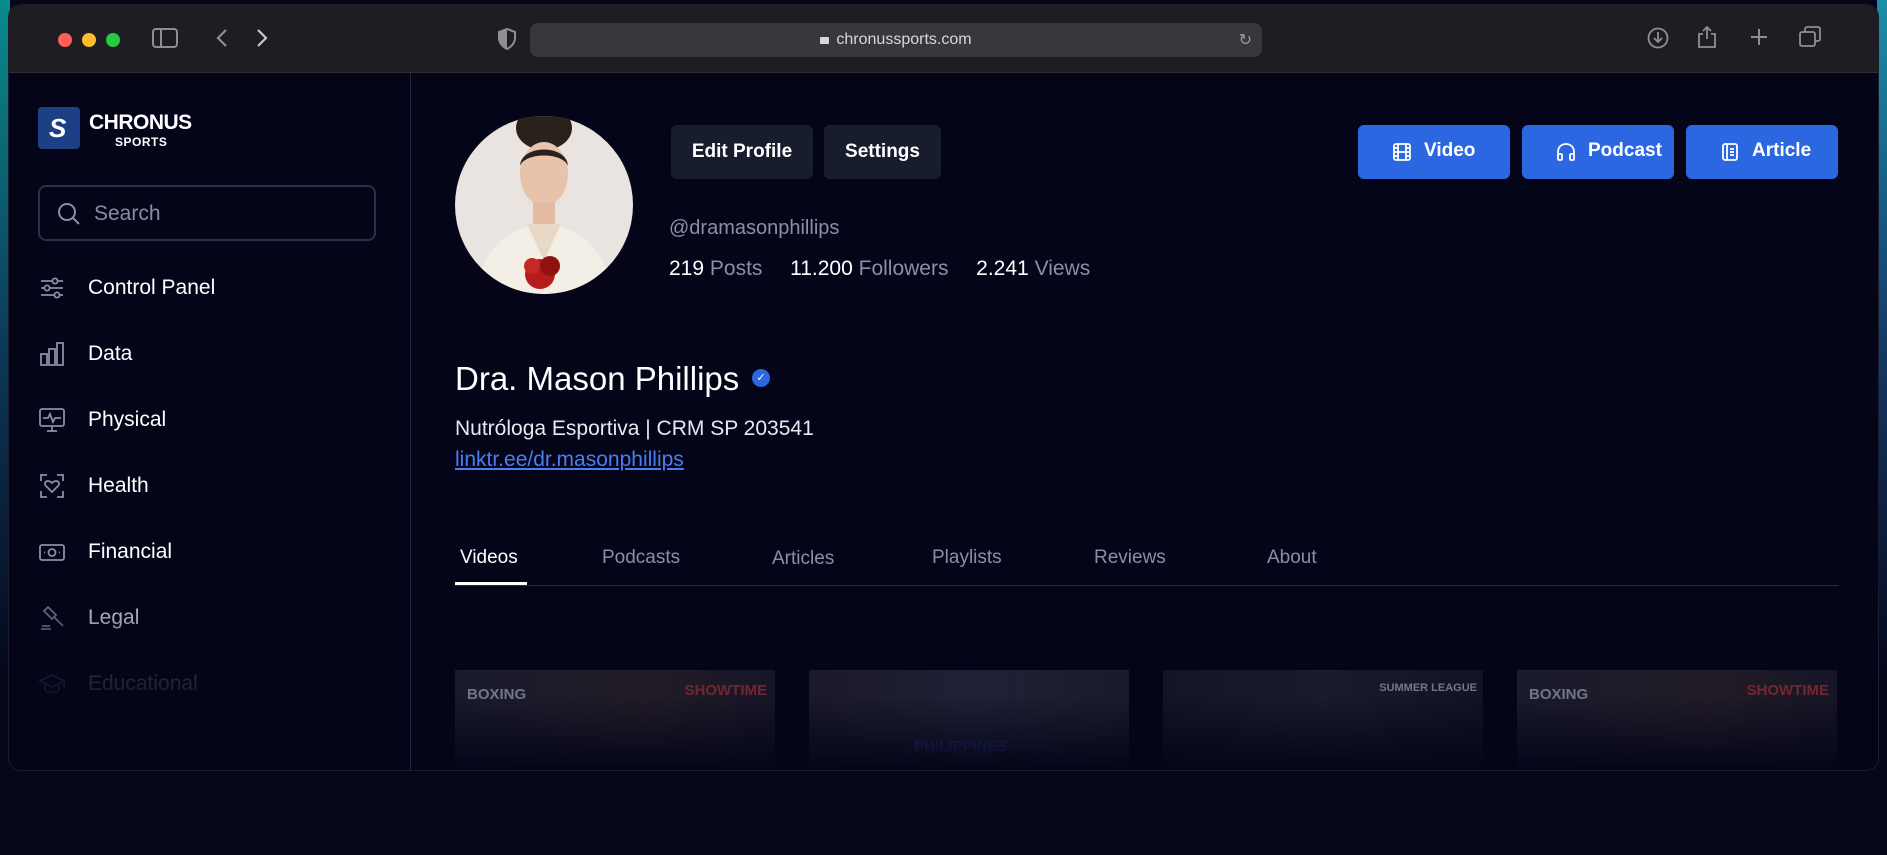 The height and width of the screenshot is (855, 1887). I want to click on sidebar-item-label: Financial, so click(130, 551).